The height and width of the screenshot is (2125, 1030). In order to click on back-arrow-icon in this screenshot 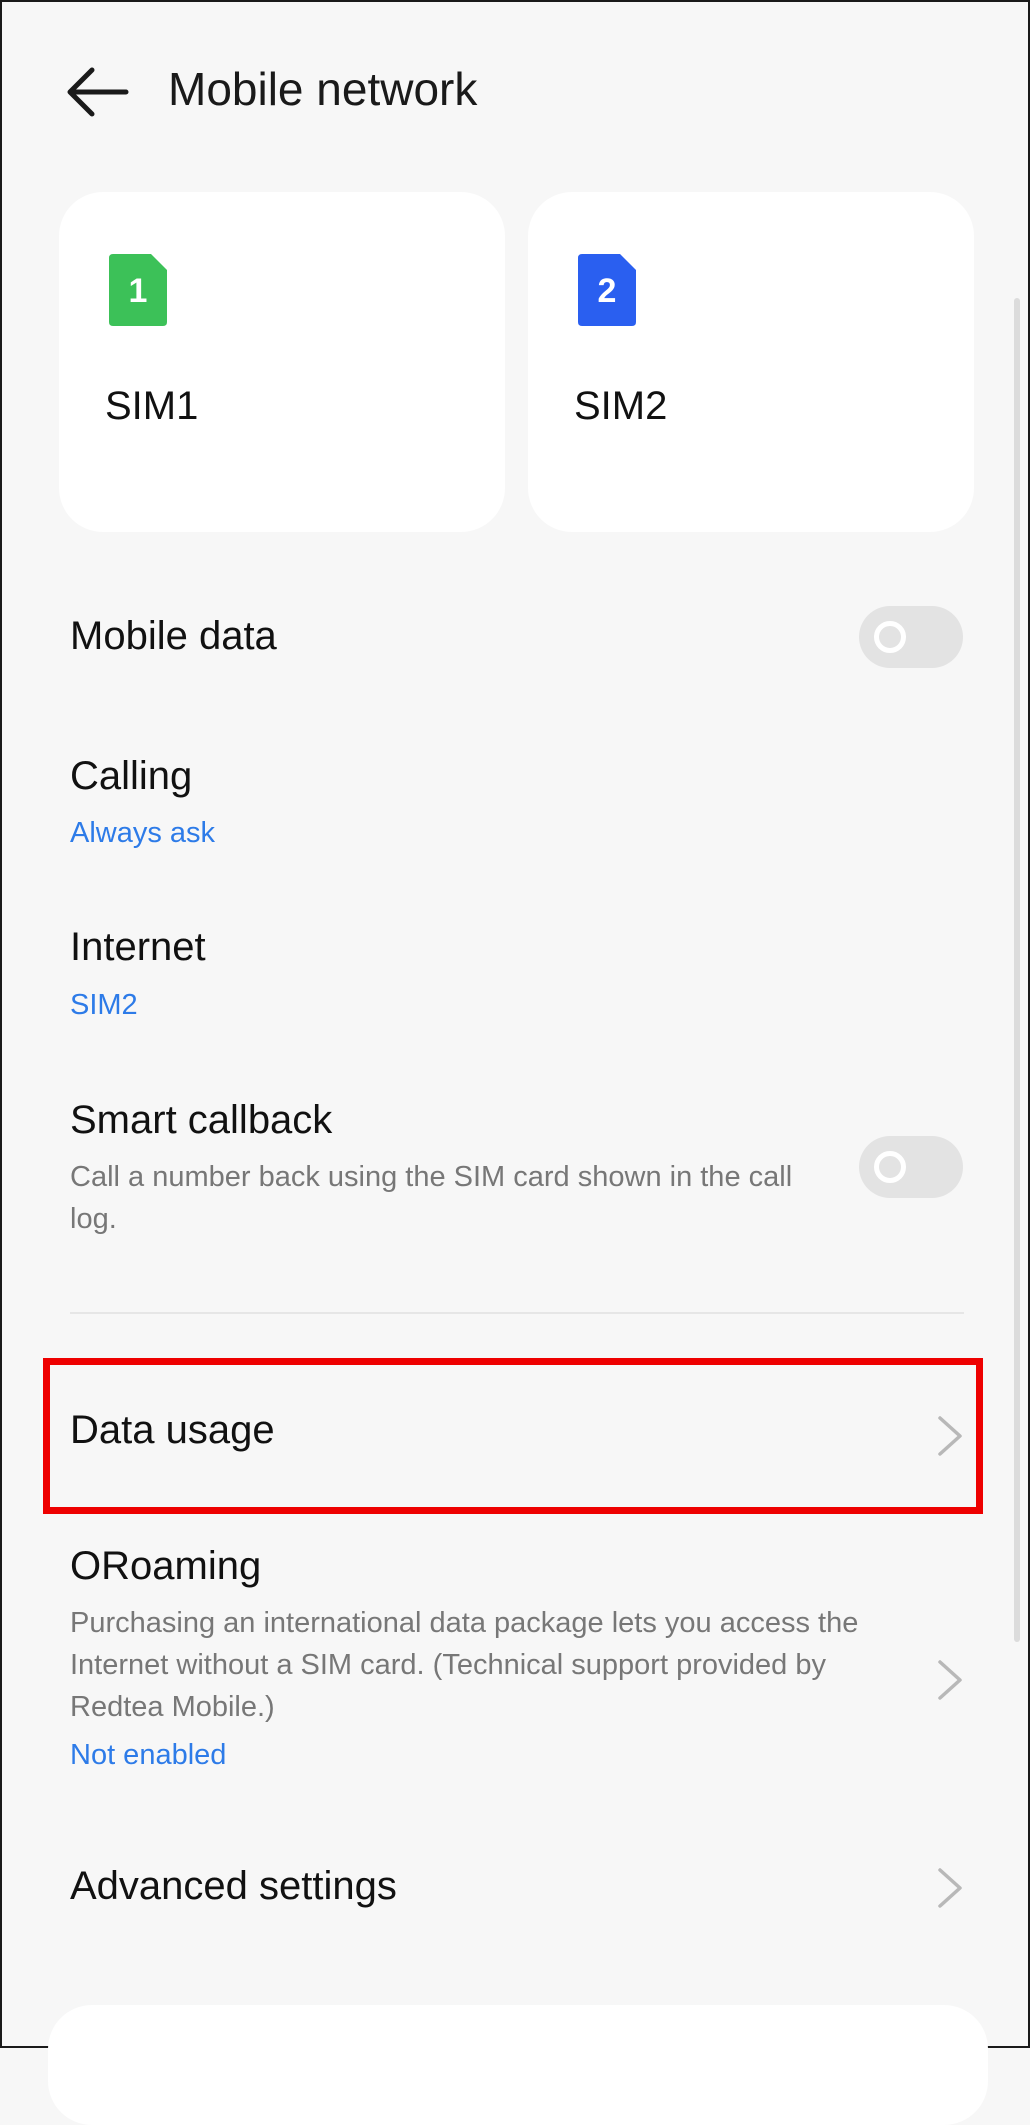, I will do `click(96, 92)`.